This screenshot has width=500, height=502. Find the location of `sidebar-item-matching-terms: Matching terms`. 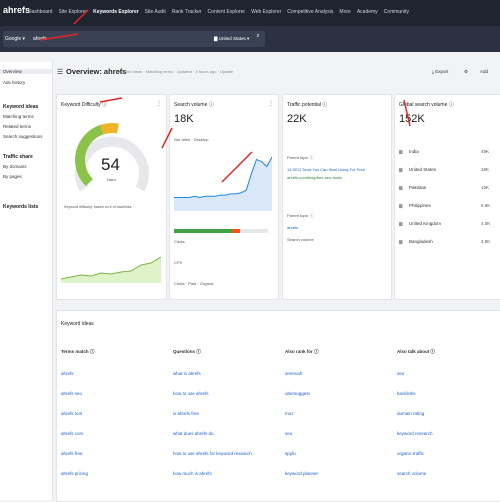

sidebar-item-matching-terms: Matching terms is located at coordinates (18, 116).